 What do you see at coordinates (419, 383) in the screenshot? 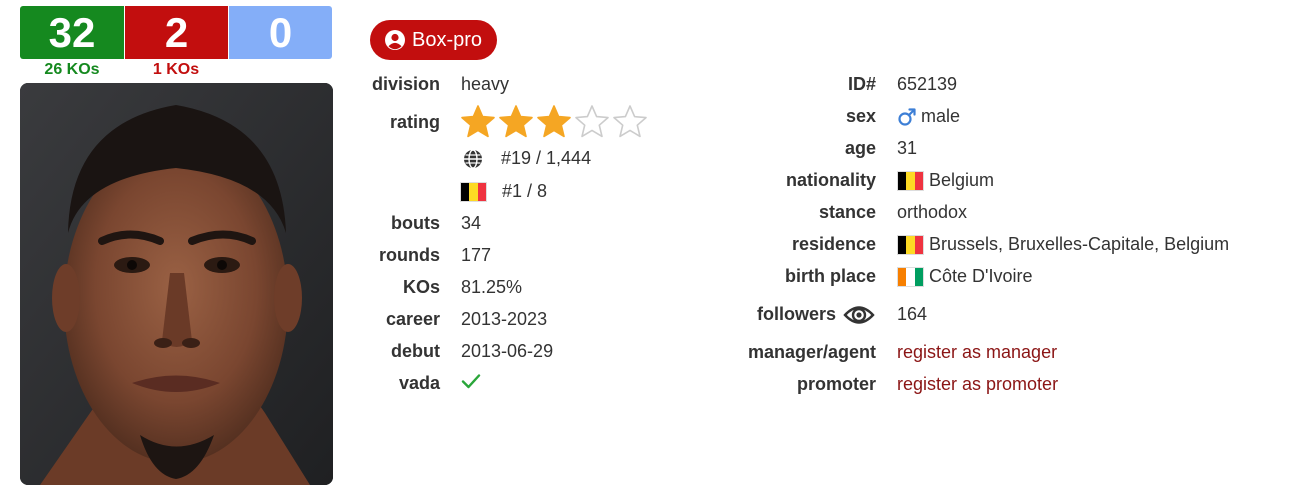
I see `vada-label: vada` at bounding box center [419, 383].